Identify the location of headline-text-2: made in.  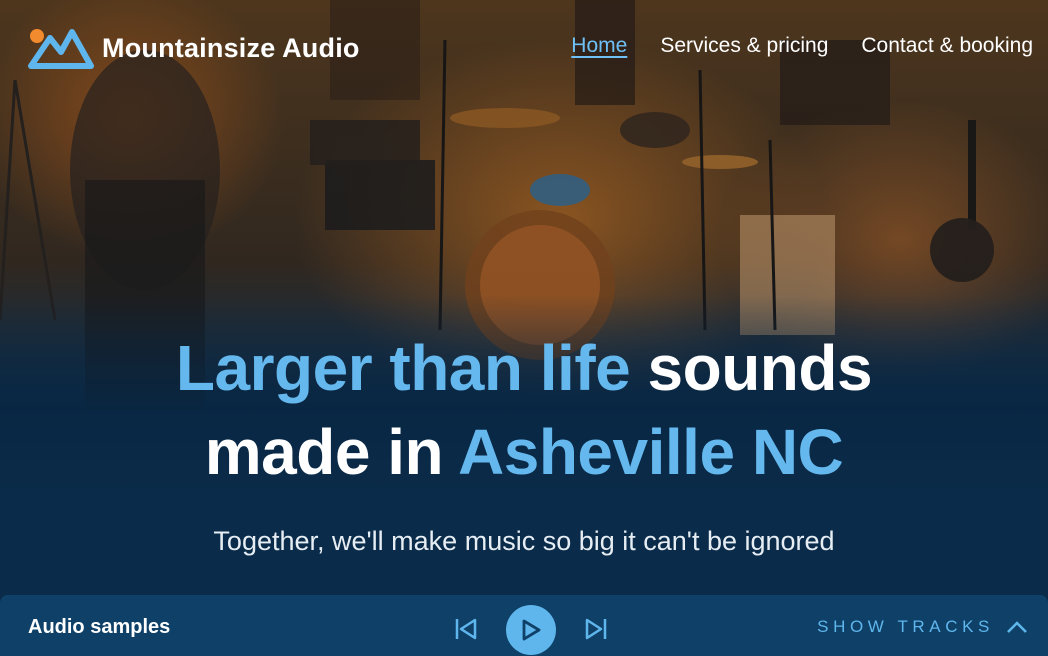
(331, 452).